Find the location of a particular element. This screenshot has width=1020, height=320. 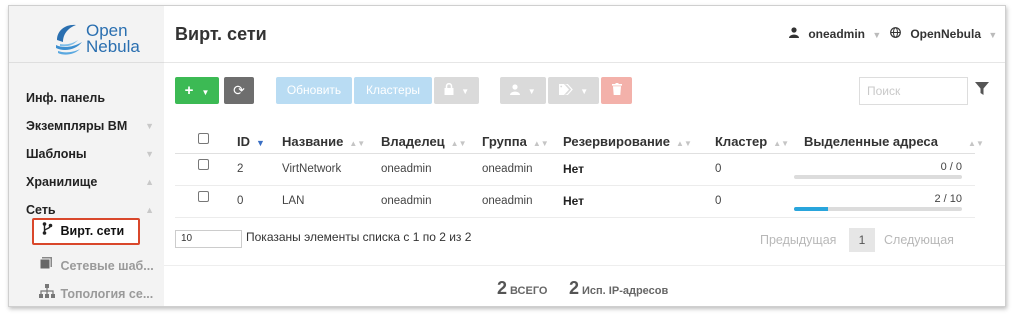

column-header-id: ID ▼ is located at coordinates (251, 141).